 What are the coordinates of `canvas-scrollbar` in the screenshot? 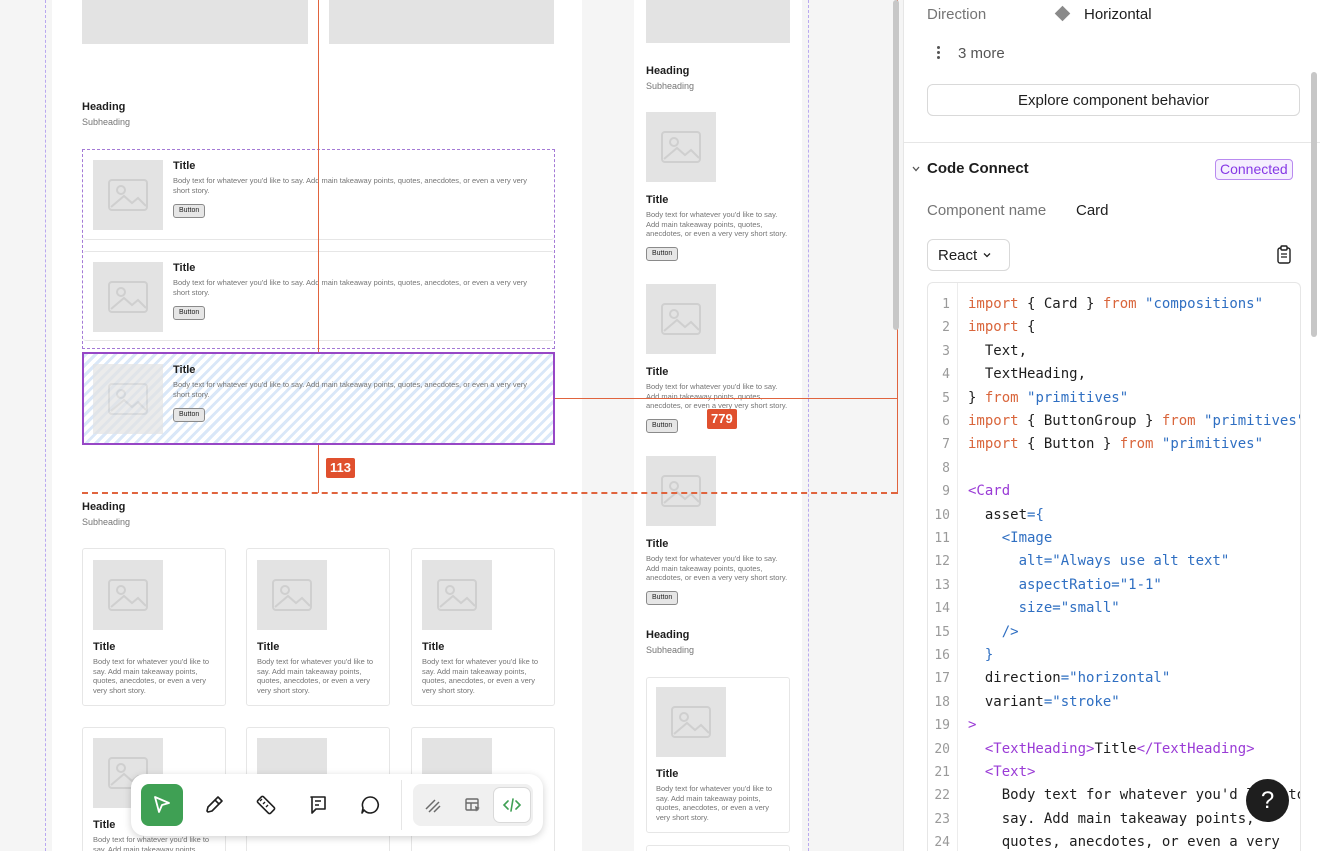 It's located at (896, 165).